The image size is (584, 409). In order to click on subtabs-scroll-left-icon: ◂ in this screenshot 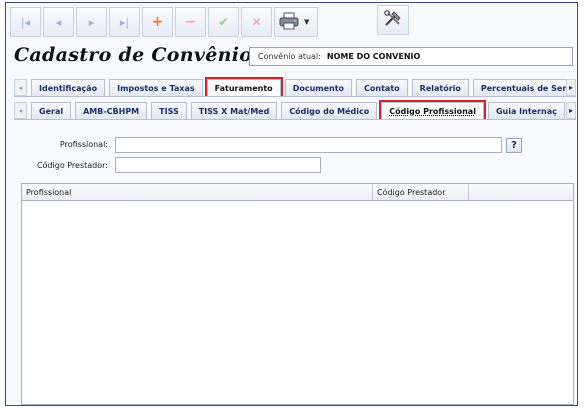, I will do `click(20, 110)`.